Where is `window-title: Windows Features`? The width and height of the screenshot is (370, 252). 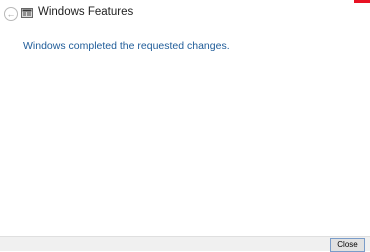
window-title: Windows Features is located at coordinates (86, 12).